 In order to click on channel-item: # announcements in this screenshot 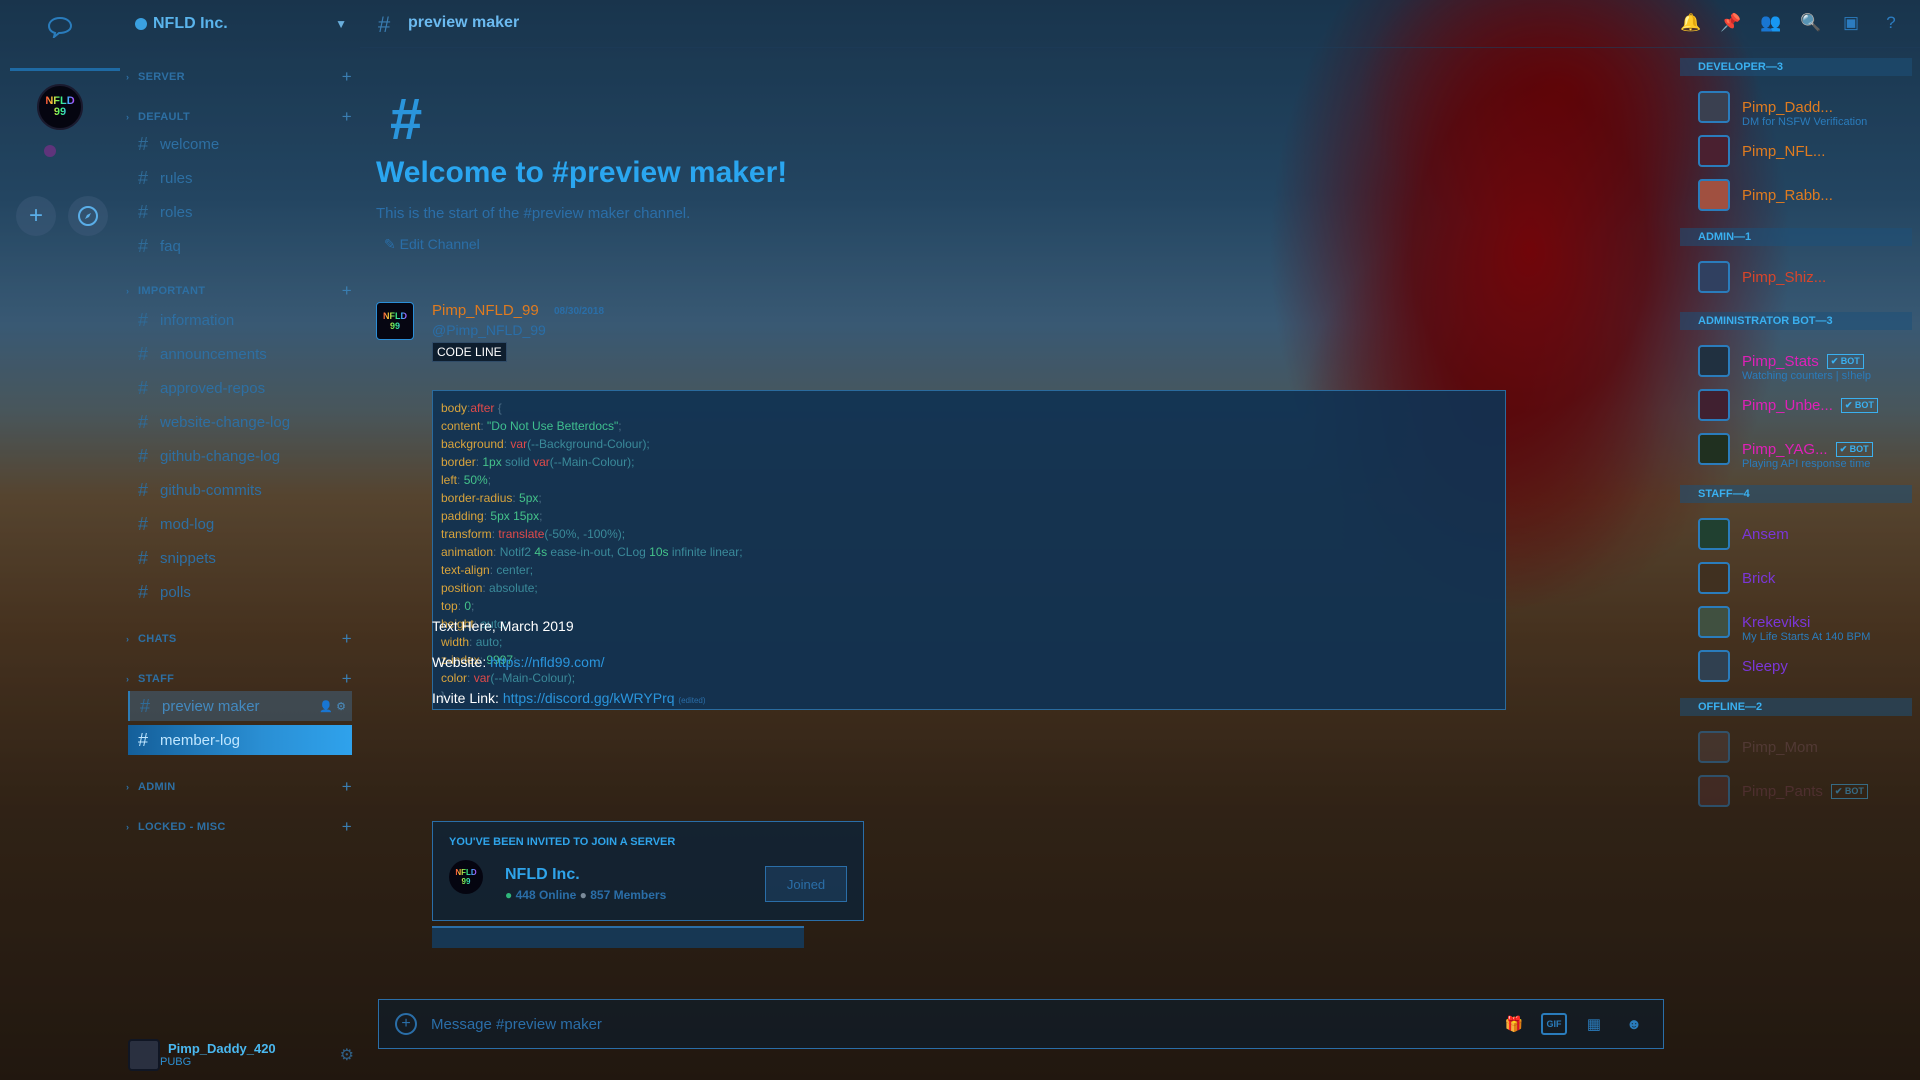, I will do `click(240, 354)`.